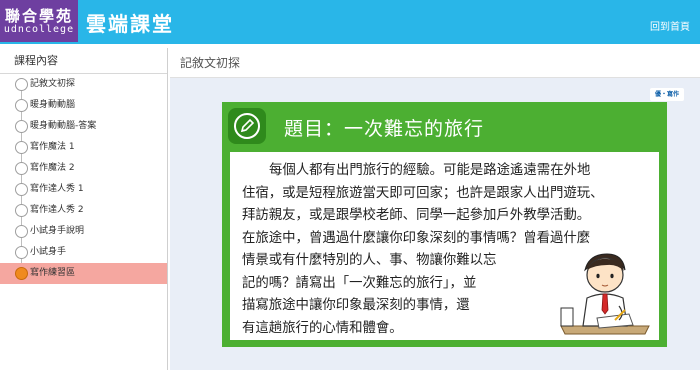  What do you see at coordinates (130, 24) in the screenshot?
I see `site-title: 雲端課堂` at bounding box center [130, 24].